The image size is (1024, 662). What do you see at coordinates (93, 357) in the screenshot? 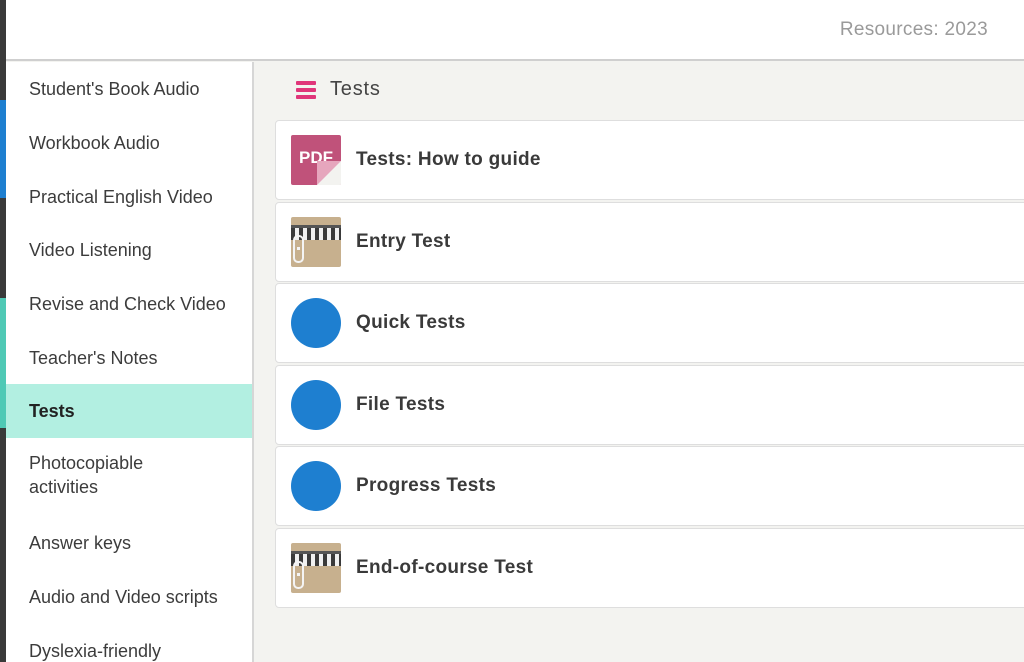
I see `sidebar-item-label: Teacher's Notes` at bounding box center [93, 357].